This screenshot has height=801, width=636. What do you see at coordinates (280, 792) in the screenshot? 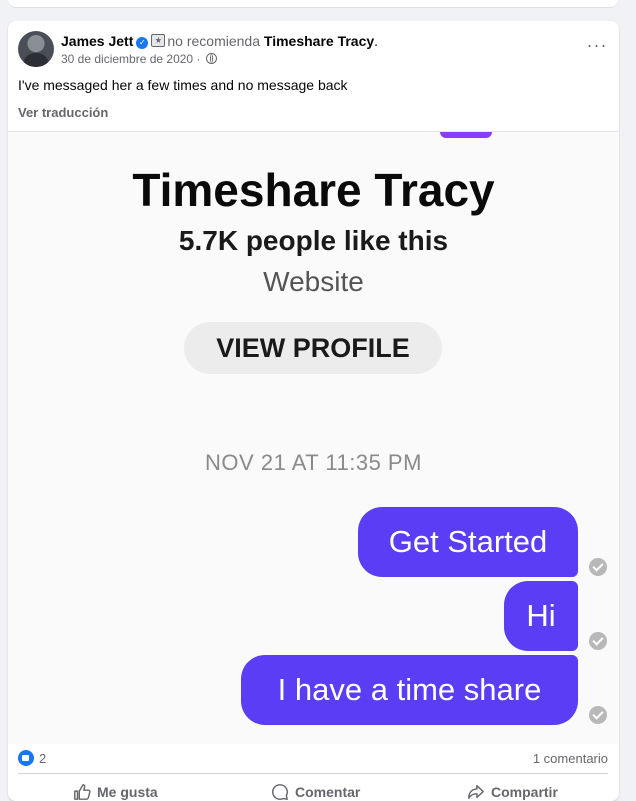
I see `comment-icon` at bounding box center [280, 792].